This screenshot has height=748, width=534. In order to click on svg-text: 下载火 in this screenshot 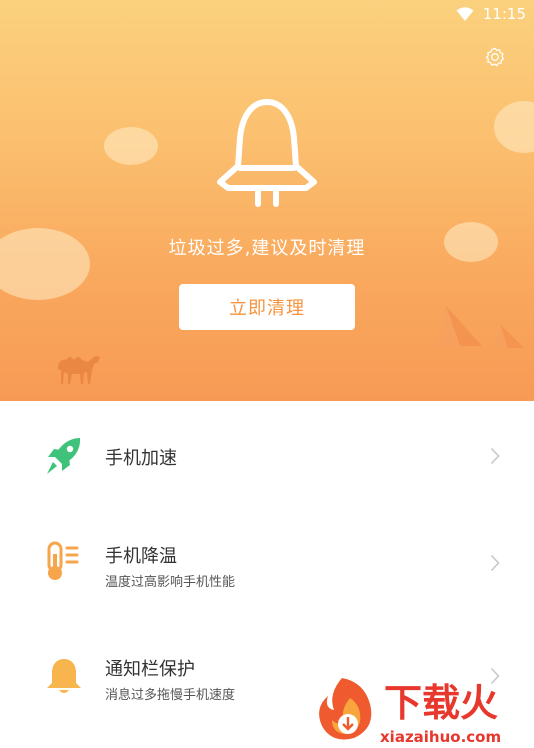, I will do `click(441, 703)`.